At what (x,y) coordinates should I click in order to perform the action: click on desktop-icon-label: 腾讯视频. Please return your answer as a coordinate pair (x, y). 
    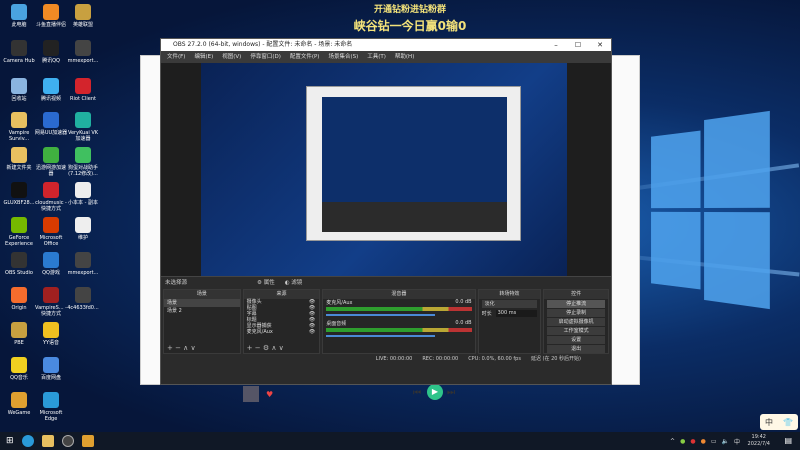
    Looking at the image, I should click on (50, 99).